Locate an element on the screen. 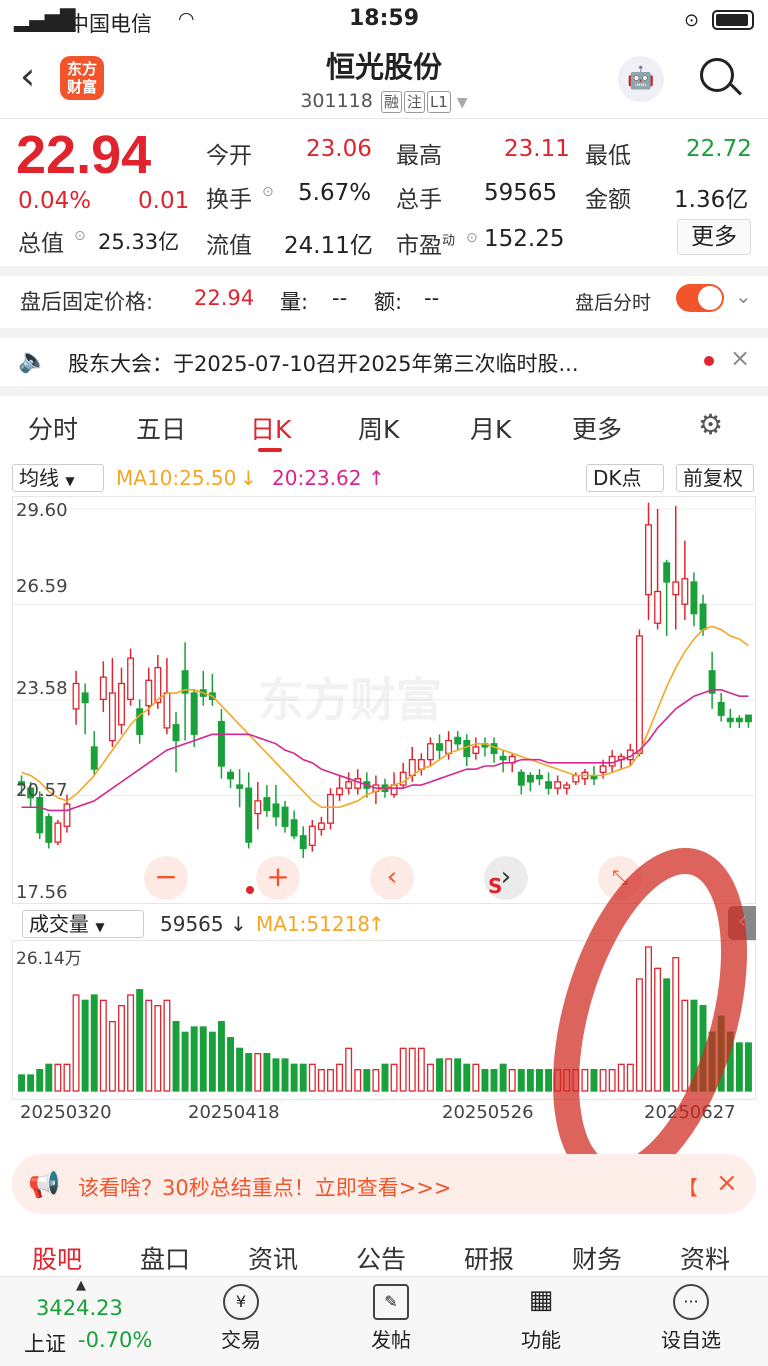 The height and width of the screenshot is (1366, 768). tab-guba: 股吧 is located at coordinates (57, 1258).